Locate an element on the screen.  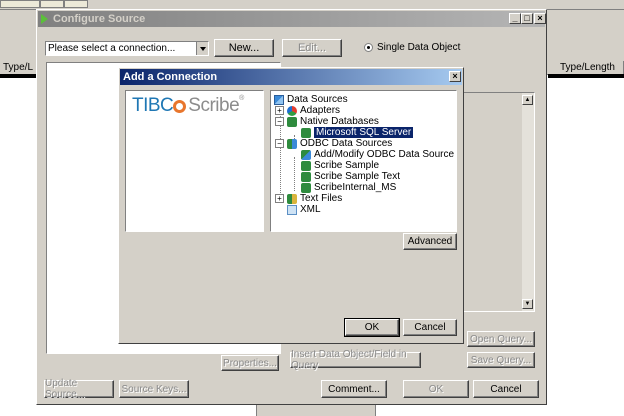
tree-node-text-files: + Text Files is located at coordinates (308, 198).